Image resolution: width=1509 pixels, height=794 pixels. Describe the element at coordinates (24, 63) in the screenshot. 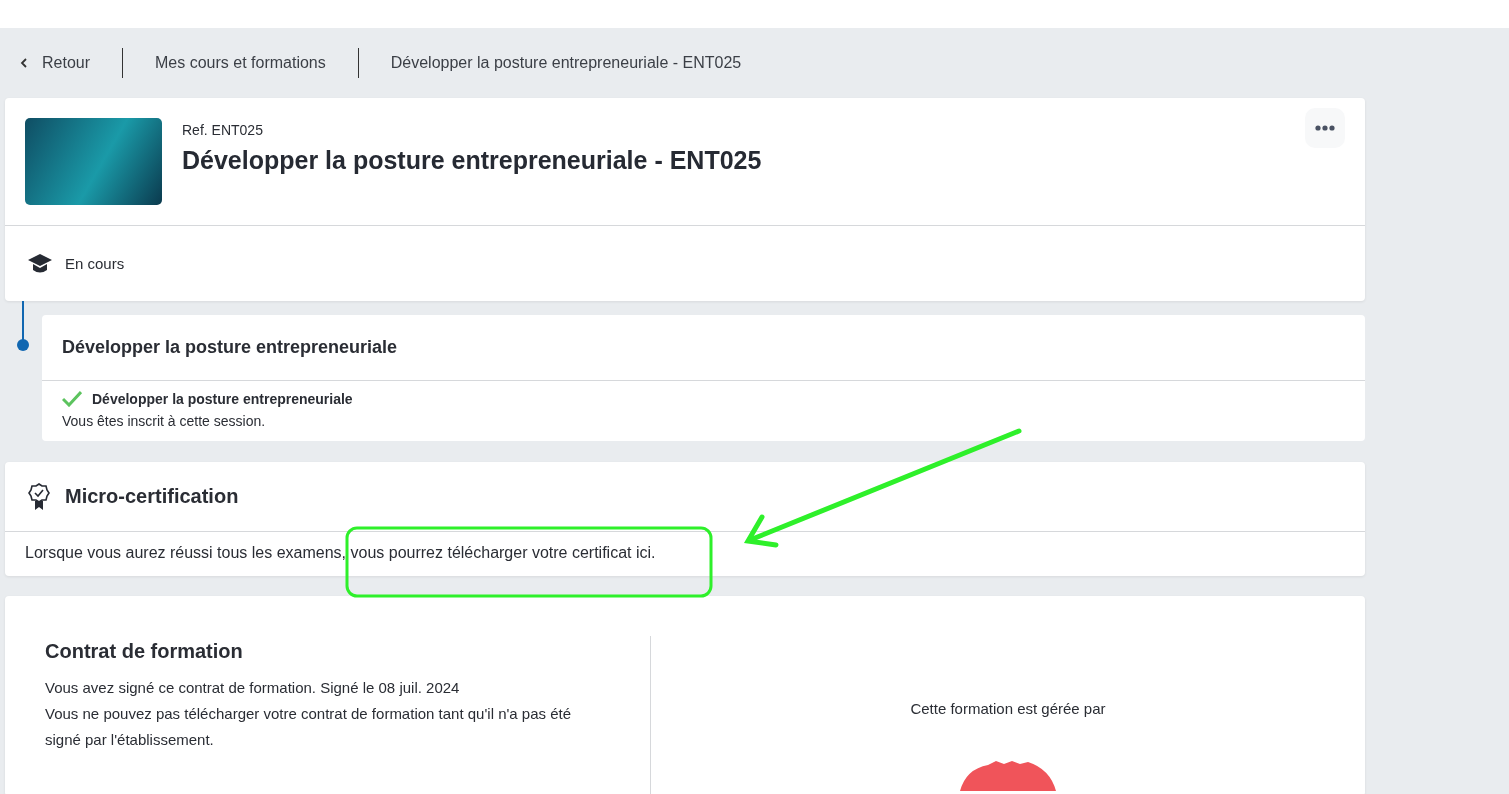

I see `chevron-left-icon` at that location.